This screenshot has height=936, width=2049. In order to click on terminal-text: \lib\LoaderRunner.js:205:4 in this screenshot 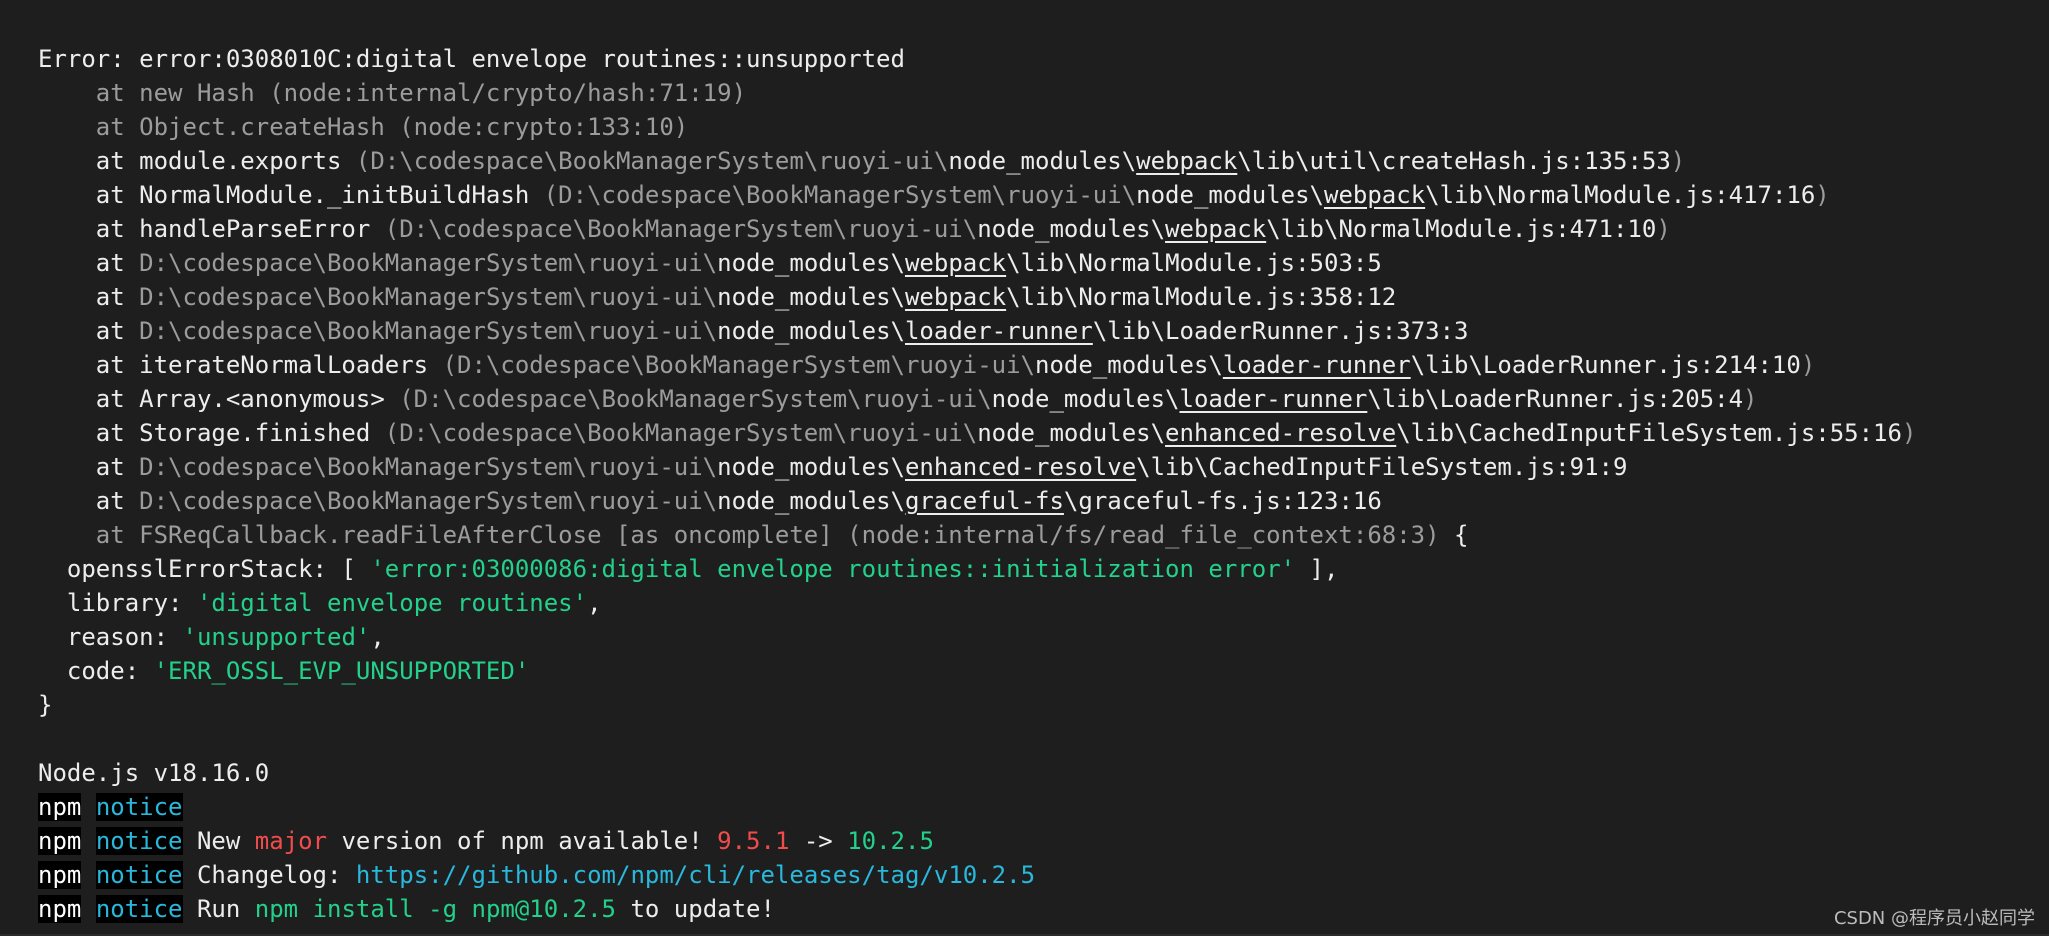, I will do `click(1555, 399)`.